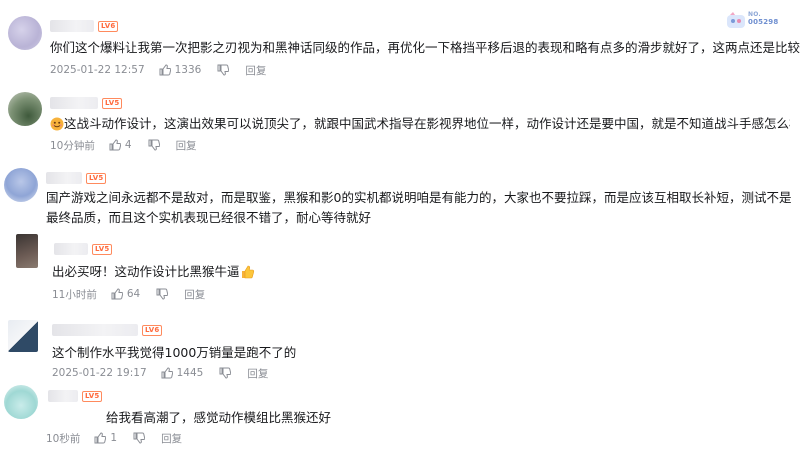  I want to click on like-button: 4, so click(120, 145).